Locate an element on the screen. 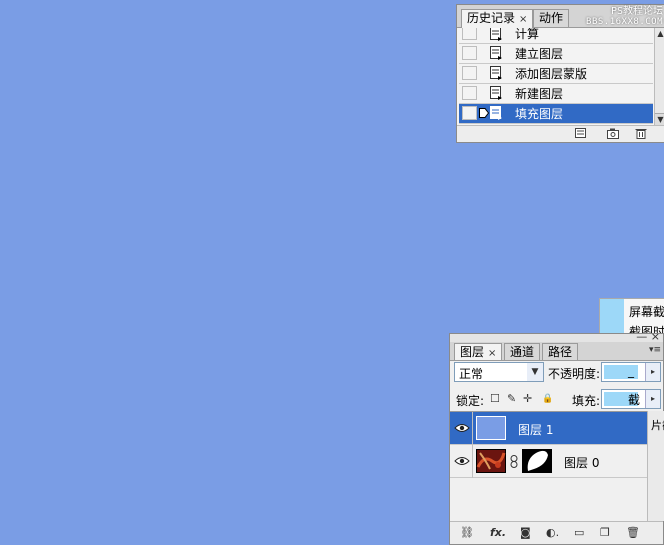 The width and height of the screenshot is (664, 545). lock-image-pixels-icon: ✎ is located at coordinates (511, 398).